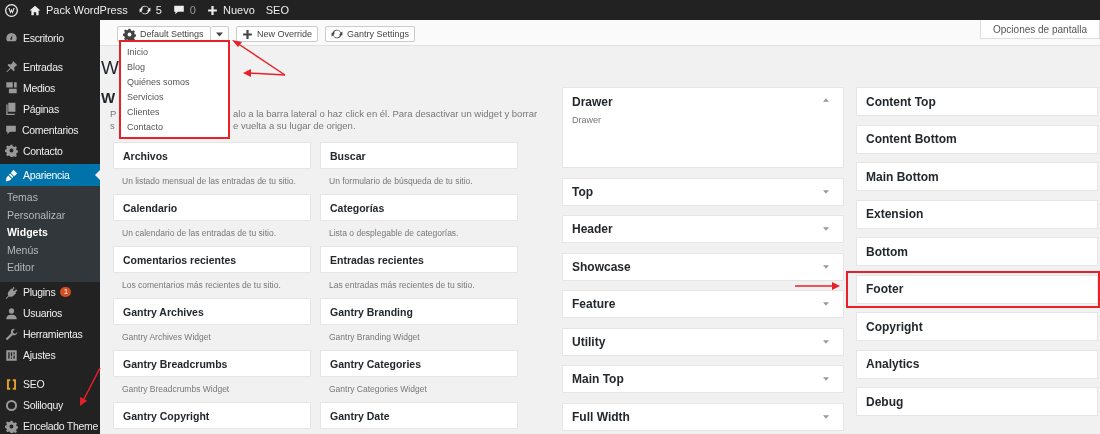 The image size is (1100, 434). Describe the element at coordinates (11, 108) in the screenshot. I see `pages-icon` at that location.